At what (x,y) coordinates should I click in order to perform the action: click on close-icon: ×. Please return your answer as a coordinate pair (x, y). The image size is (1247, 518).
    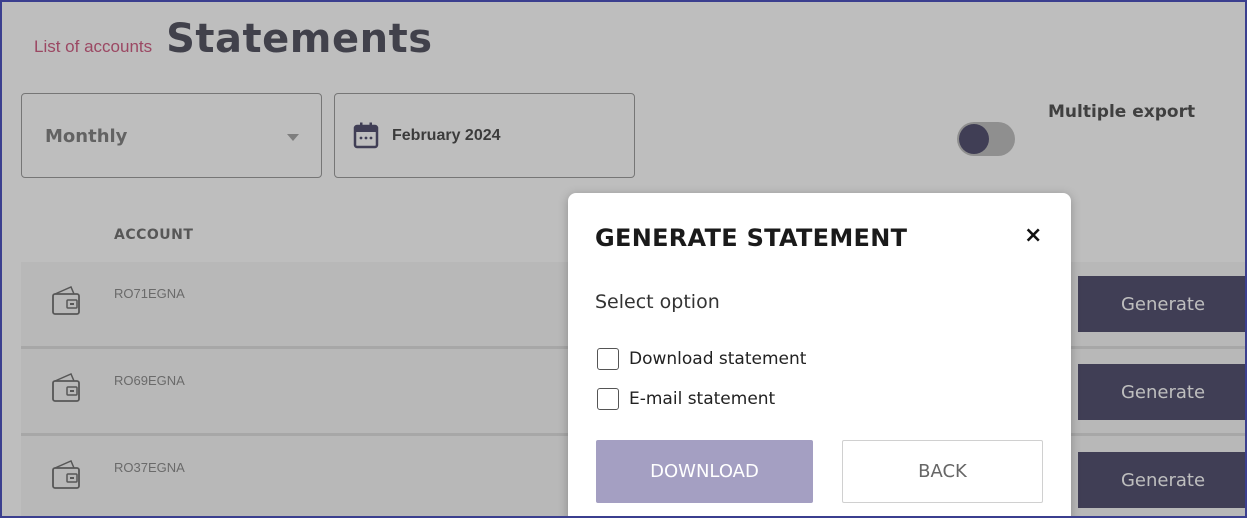
    Looking at the image, I should click on (1033, 235).